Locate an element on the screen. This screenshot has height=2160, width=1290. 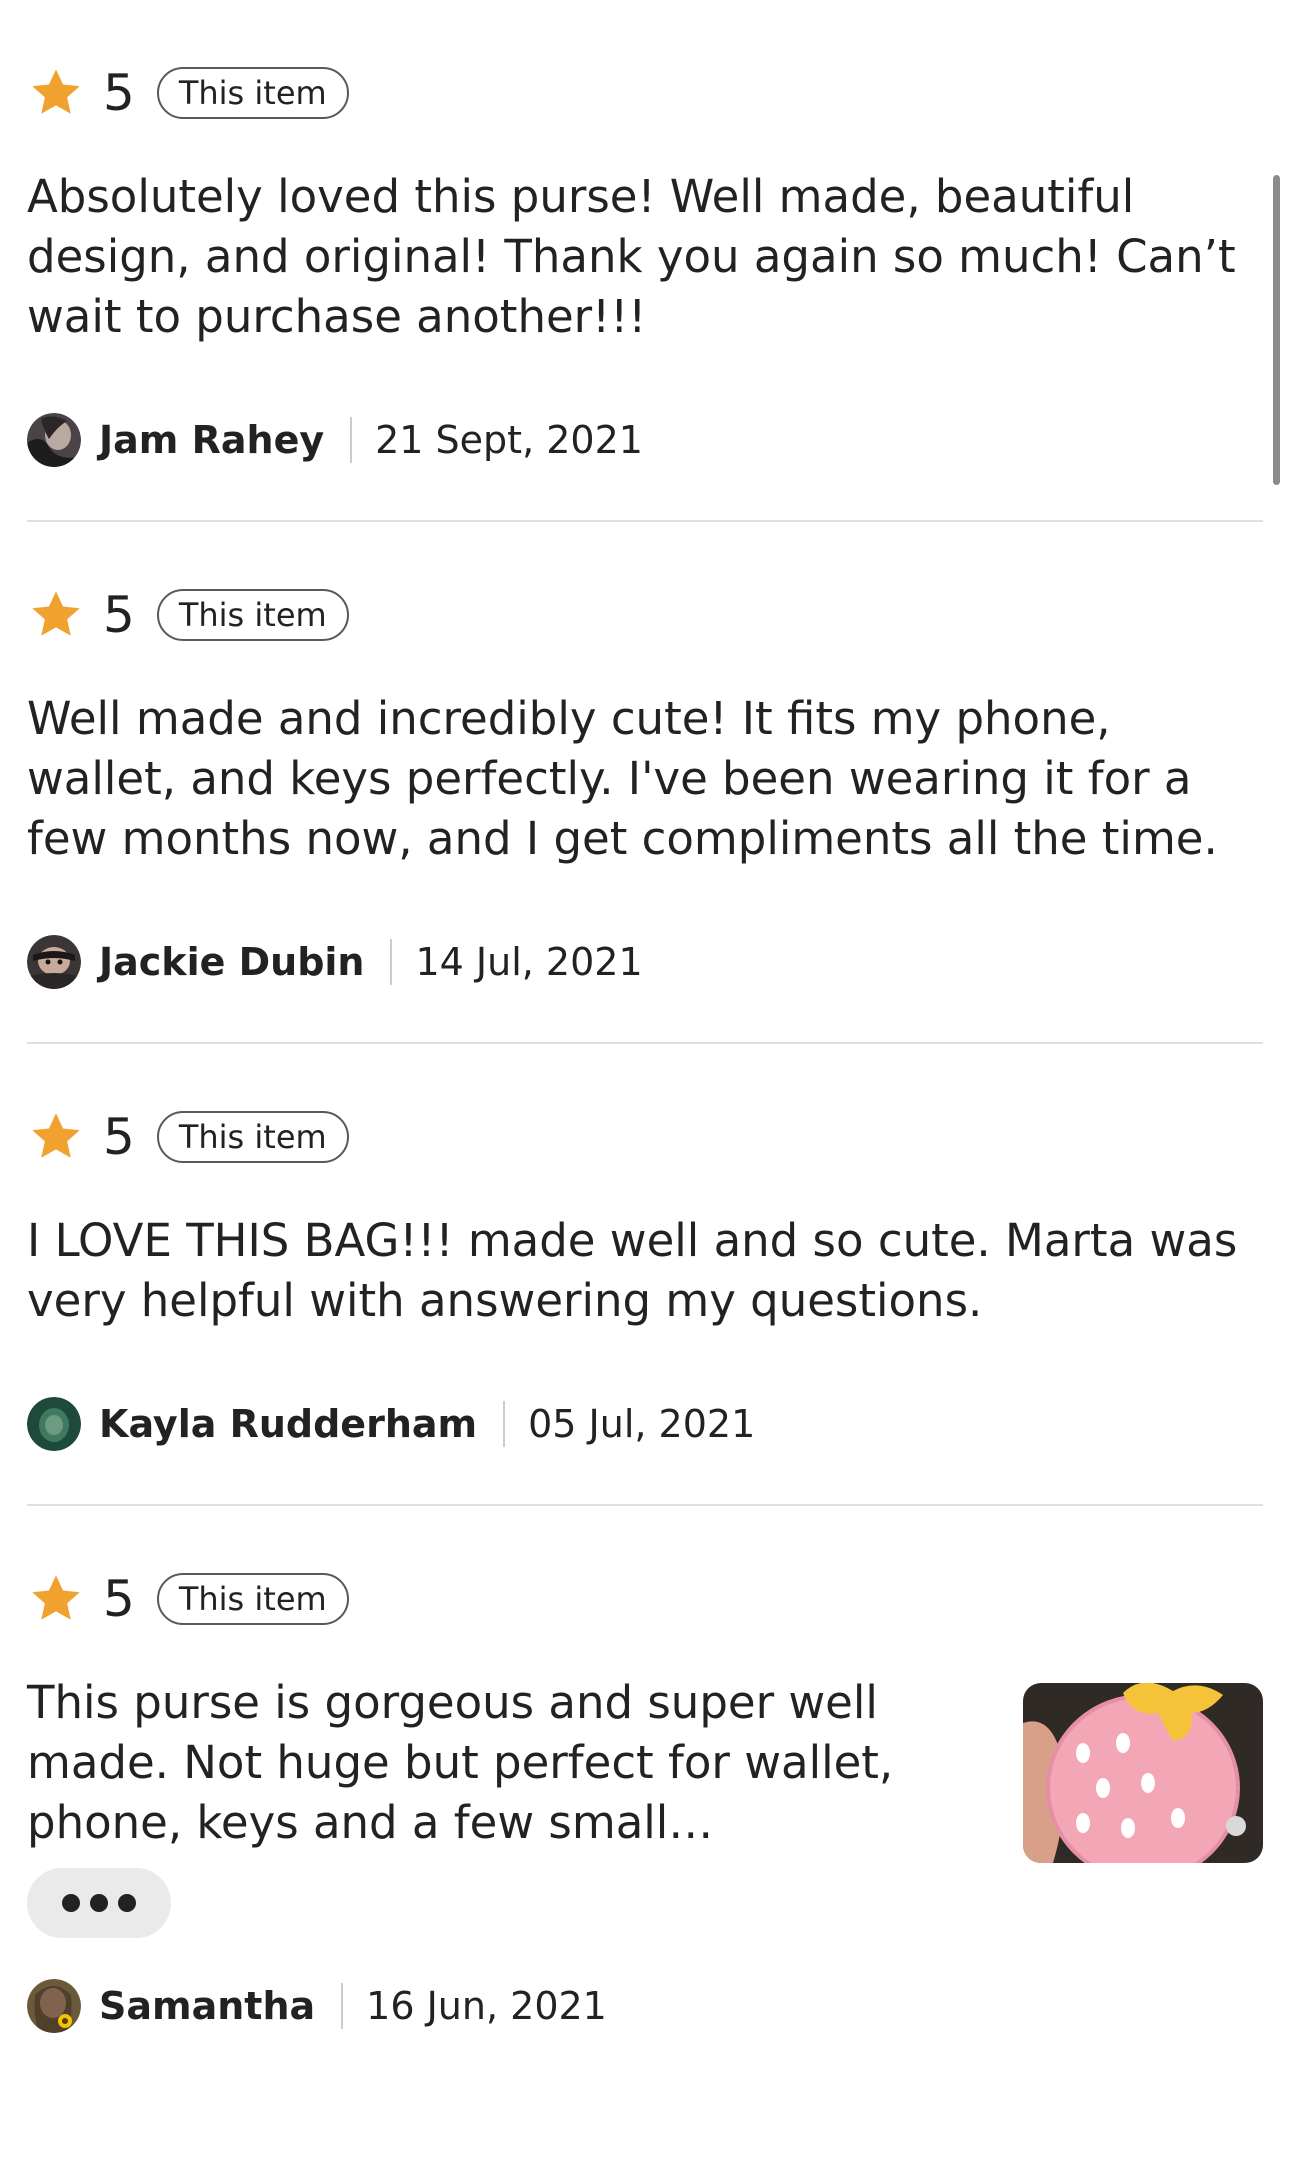
review-date: 21 Sept, 2021 is located at coordinates (509, 440).